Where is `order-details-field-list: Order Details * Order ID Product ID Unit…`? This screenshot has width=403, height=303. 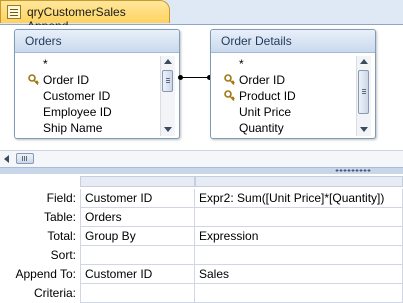 order-details-field-list: Order Details * Order ID Product ID Unit… is located at coordinates (293, 84).